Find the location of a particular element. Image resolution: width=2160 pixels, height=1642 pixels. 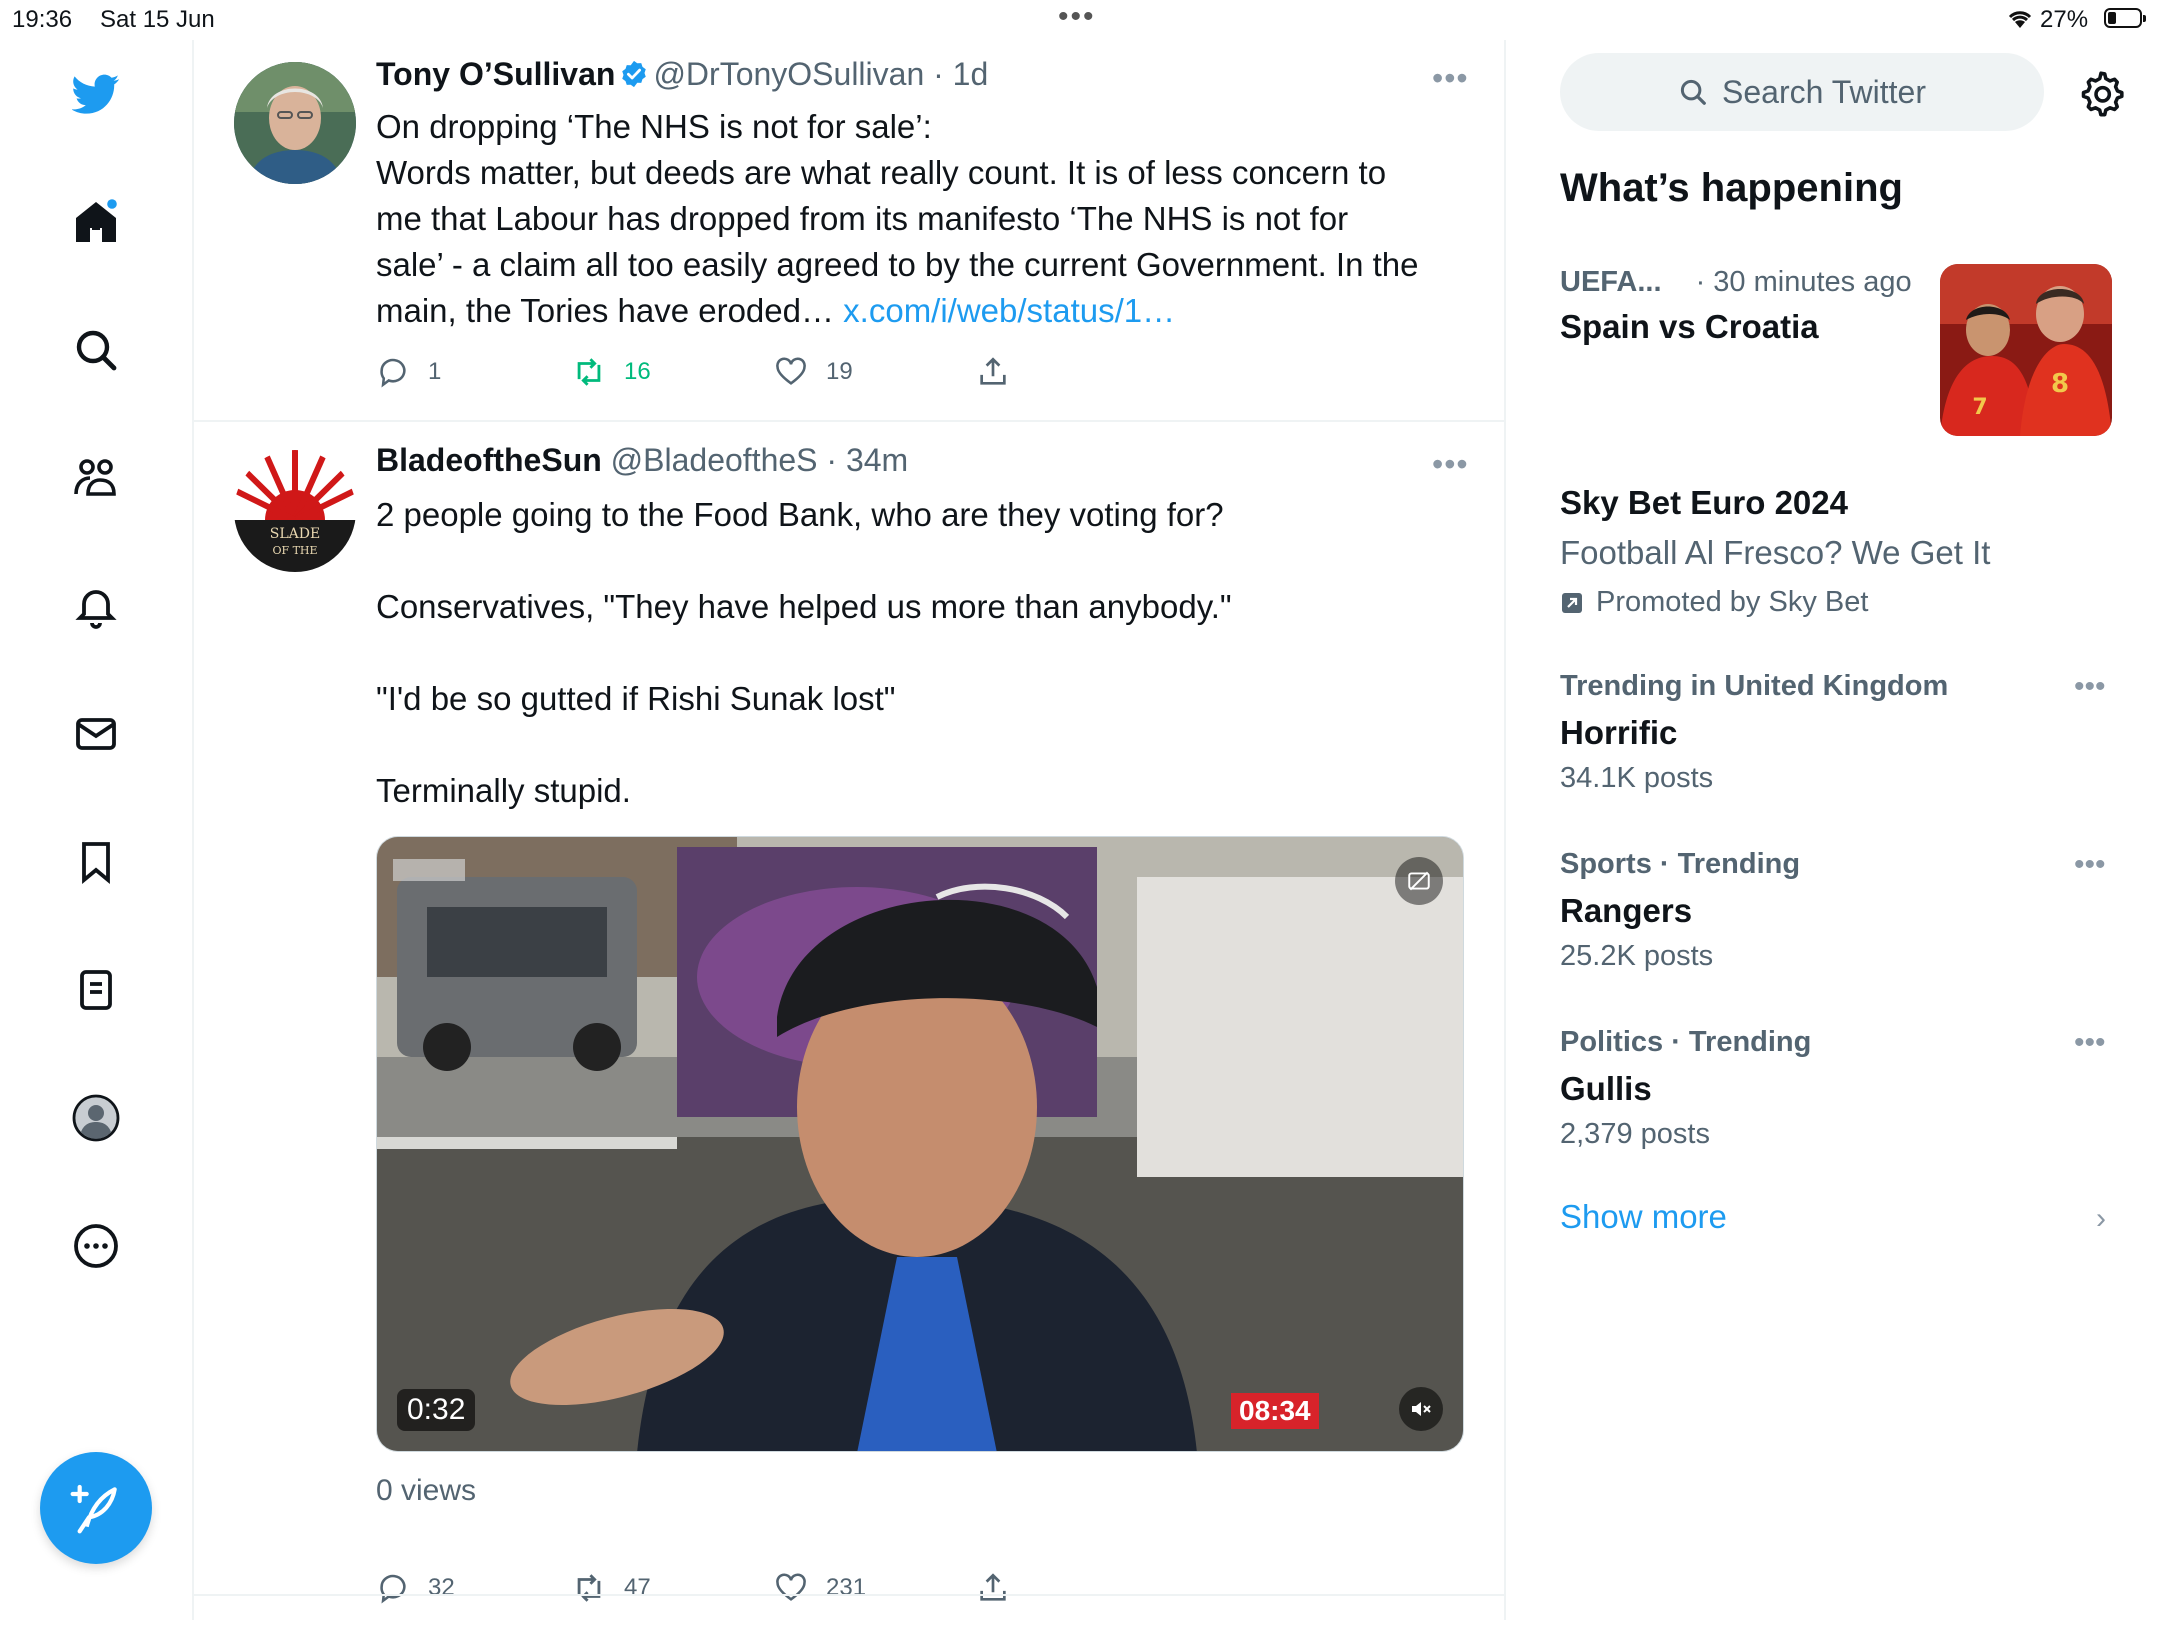

promoted-arrow-icon is located at coordinates (1572, 602).